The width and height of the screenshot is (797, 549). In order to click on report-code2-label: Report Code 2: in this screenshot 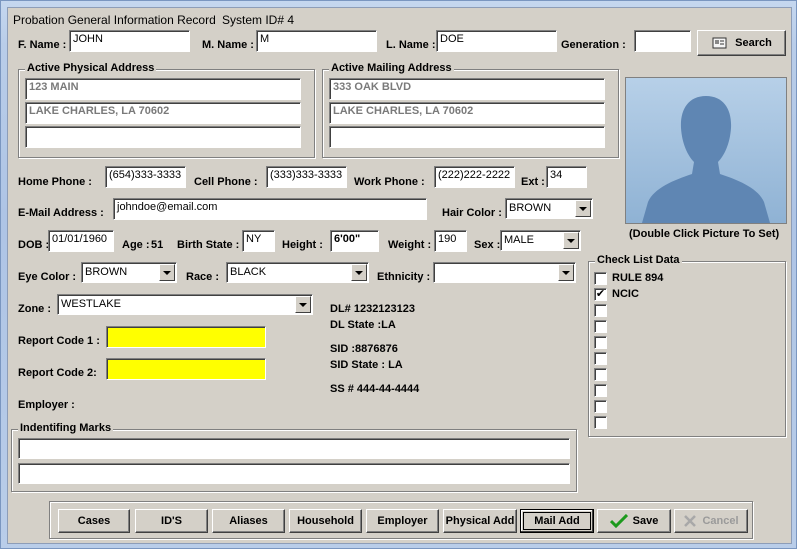, I will do `click(57, 373)`.